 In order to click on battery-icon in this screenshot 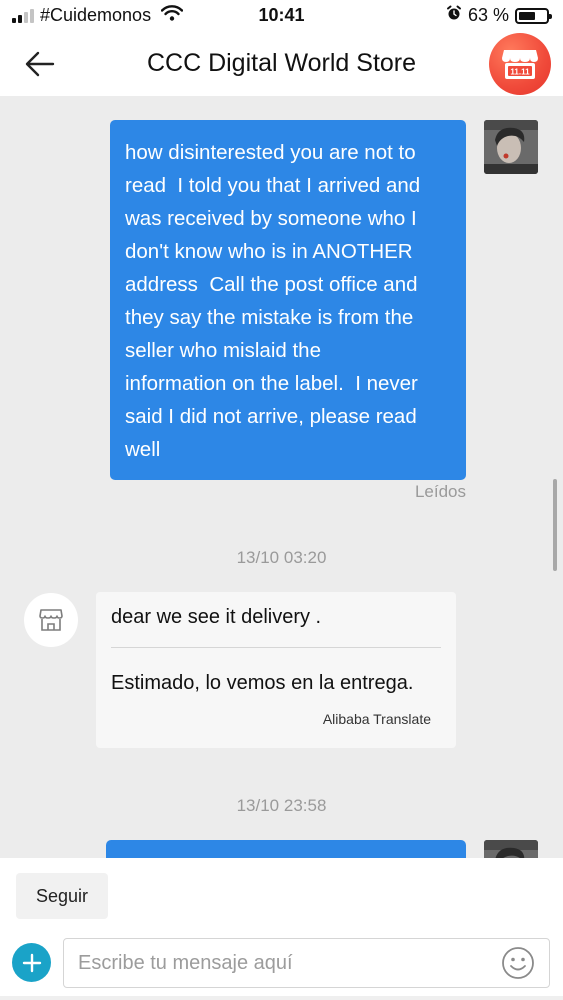, I will do `click(533, 15)`.